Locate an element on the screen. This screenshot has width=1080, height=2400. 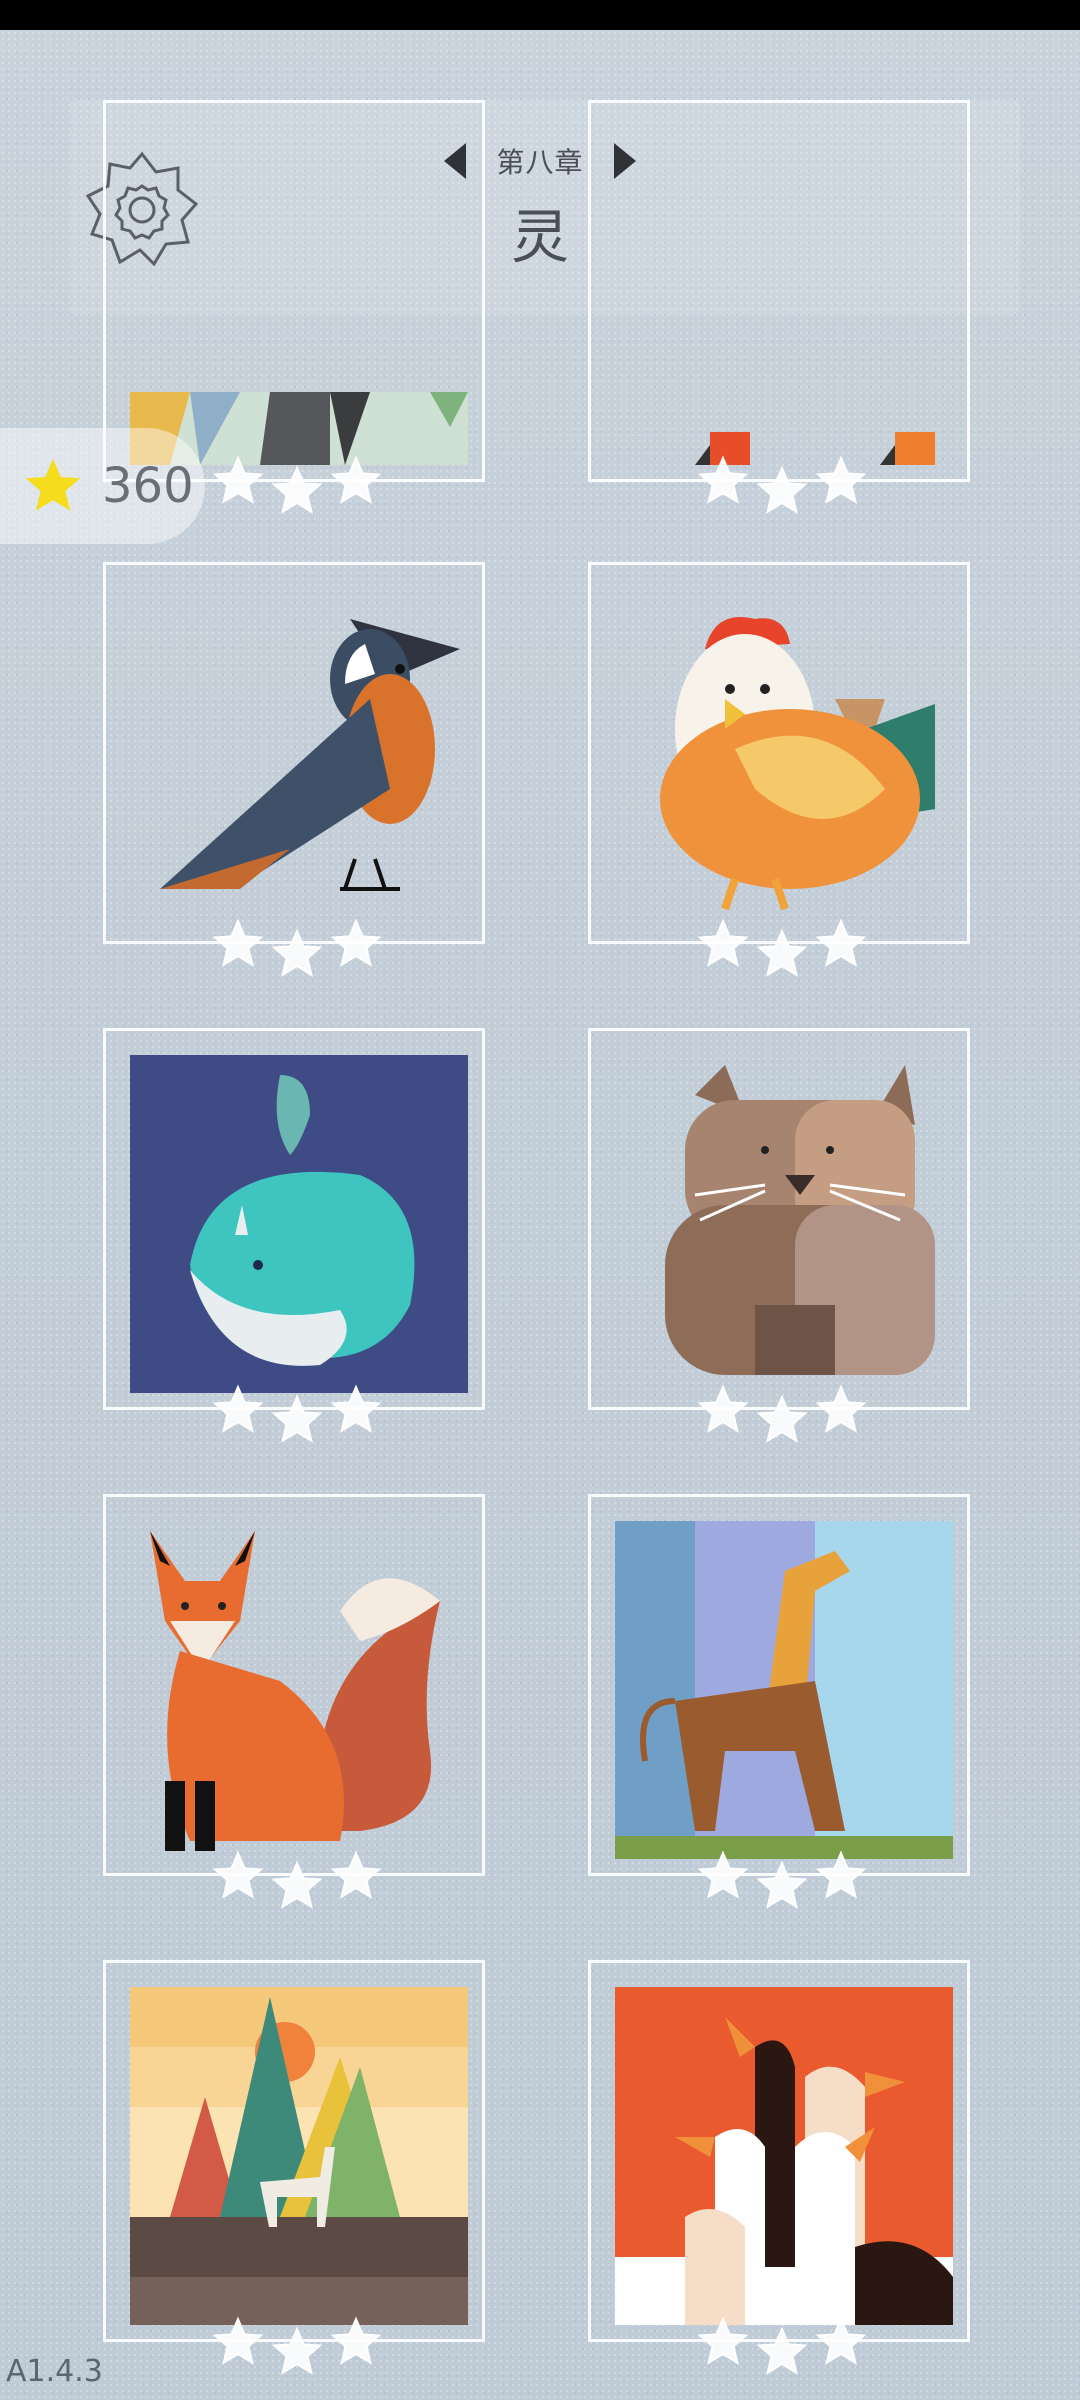
puzzle-card-bird is located at coordinates (294, 753).